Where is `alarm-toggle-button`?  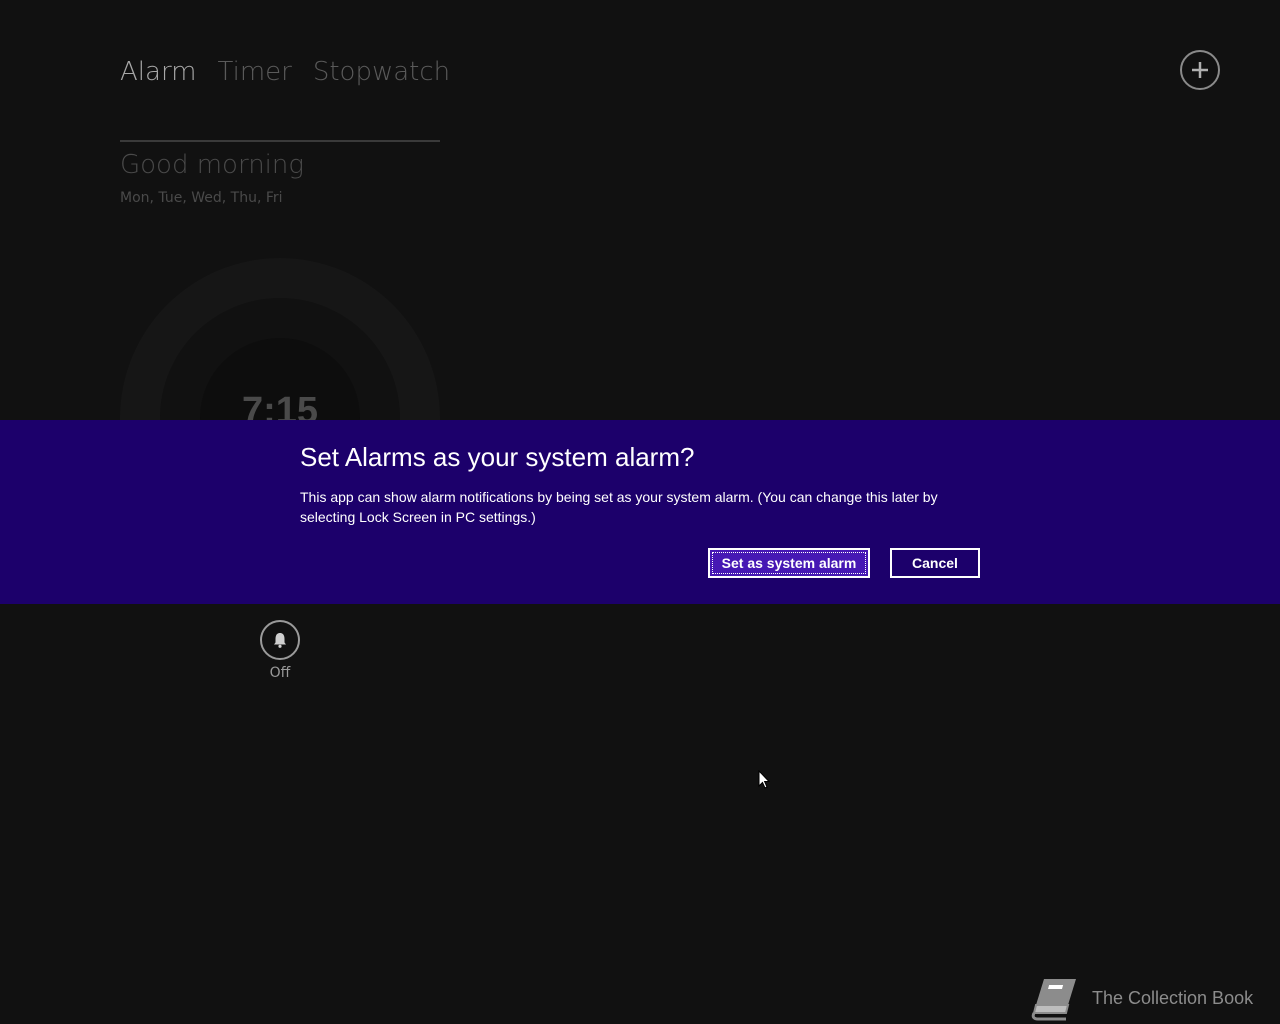 alarm-toggle-button is located at coordinates (280, 640).